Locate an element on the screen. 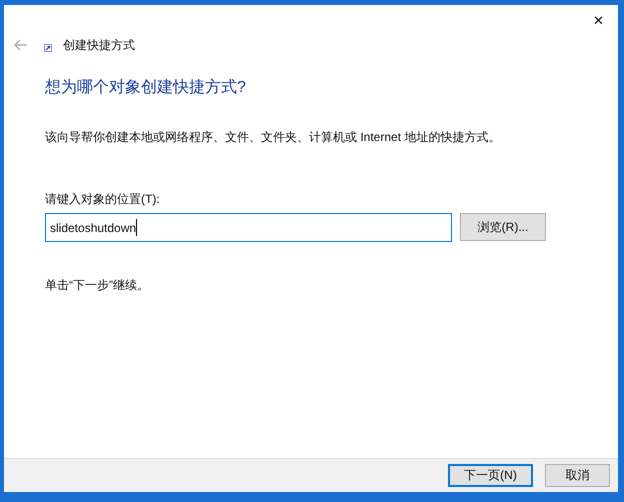 The image size is (624, 502). cancel-button: 取消 is located at coordinates (577, 475).